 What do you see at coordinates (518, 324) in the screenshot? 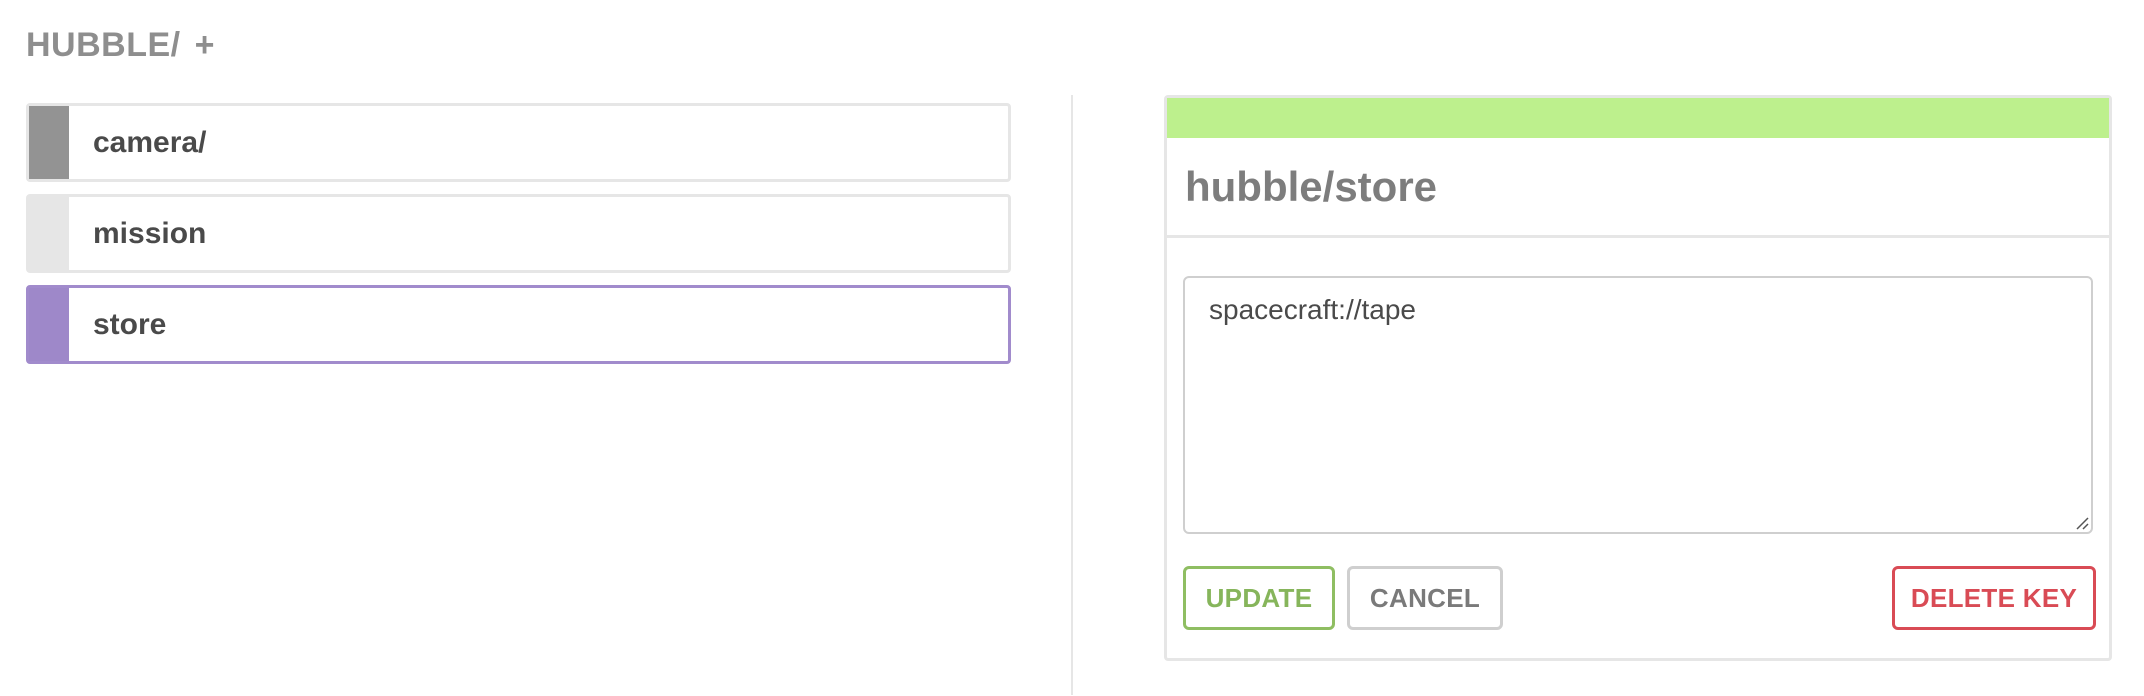
I see `key-list-item-store: store` at bounding box center [518, 324].